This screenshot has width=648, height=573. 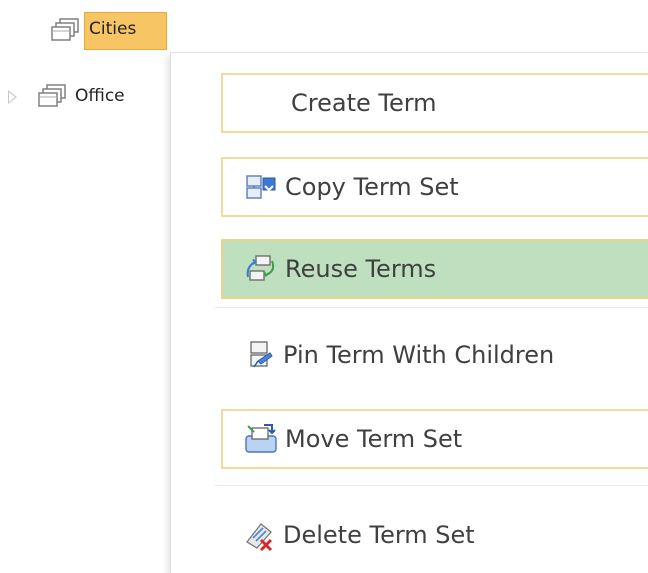 What do you see at coordinates (379, 535) in the screenshot?
I see `menu-item-label: Delete Term Set` at bounding box center [379, 535].